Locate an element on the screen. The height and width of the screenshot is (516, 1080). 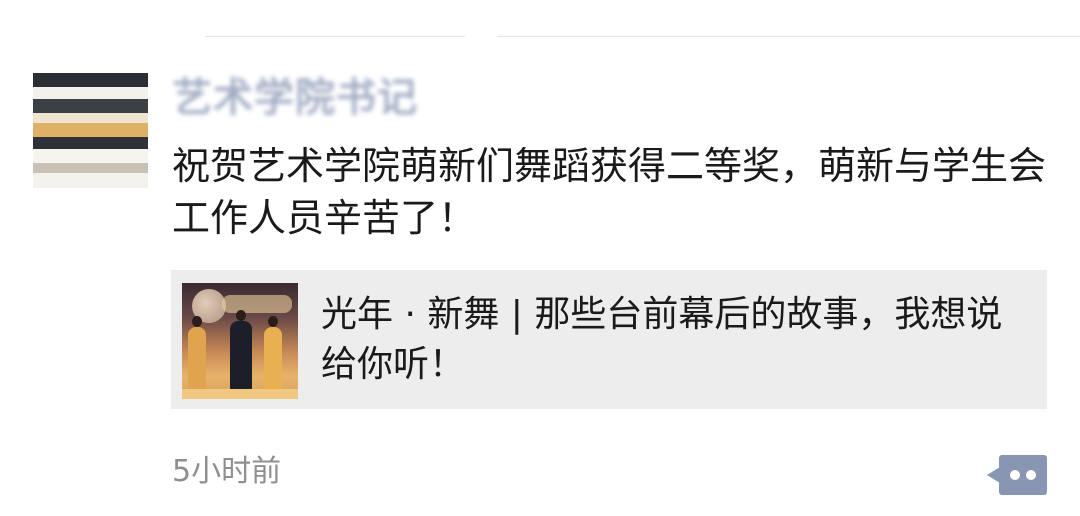
more-dots-icon is located at coordinates (1023, 475).